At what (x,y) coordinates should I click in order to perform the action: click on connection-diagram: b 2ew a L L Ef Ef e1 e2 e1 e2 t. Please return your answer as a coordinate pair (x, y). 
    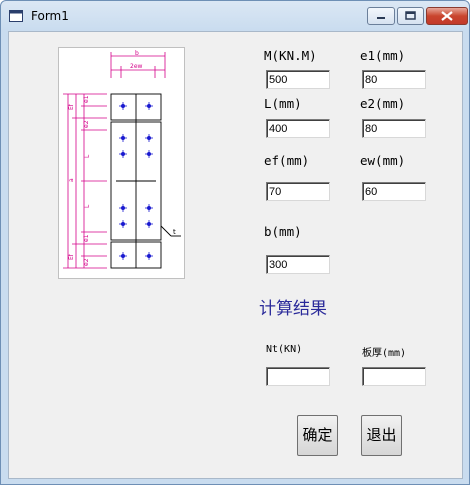
    Looking at the image, I should click on (121, 163).